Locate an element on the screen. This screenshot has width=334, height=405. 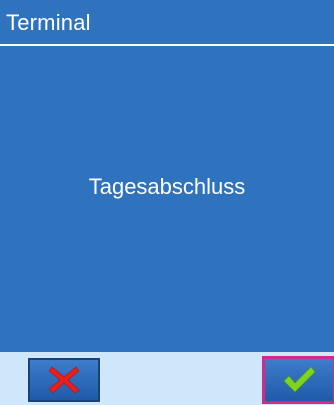
cancel-button is located at coordinates (64, 380).